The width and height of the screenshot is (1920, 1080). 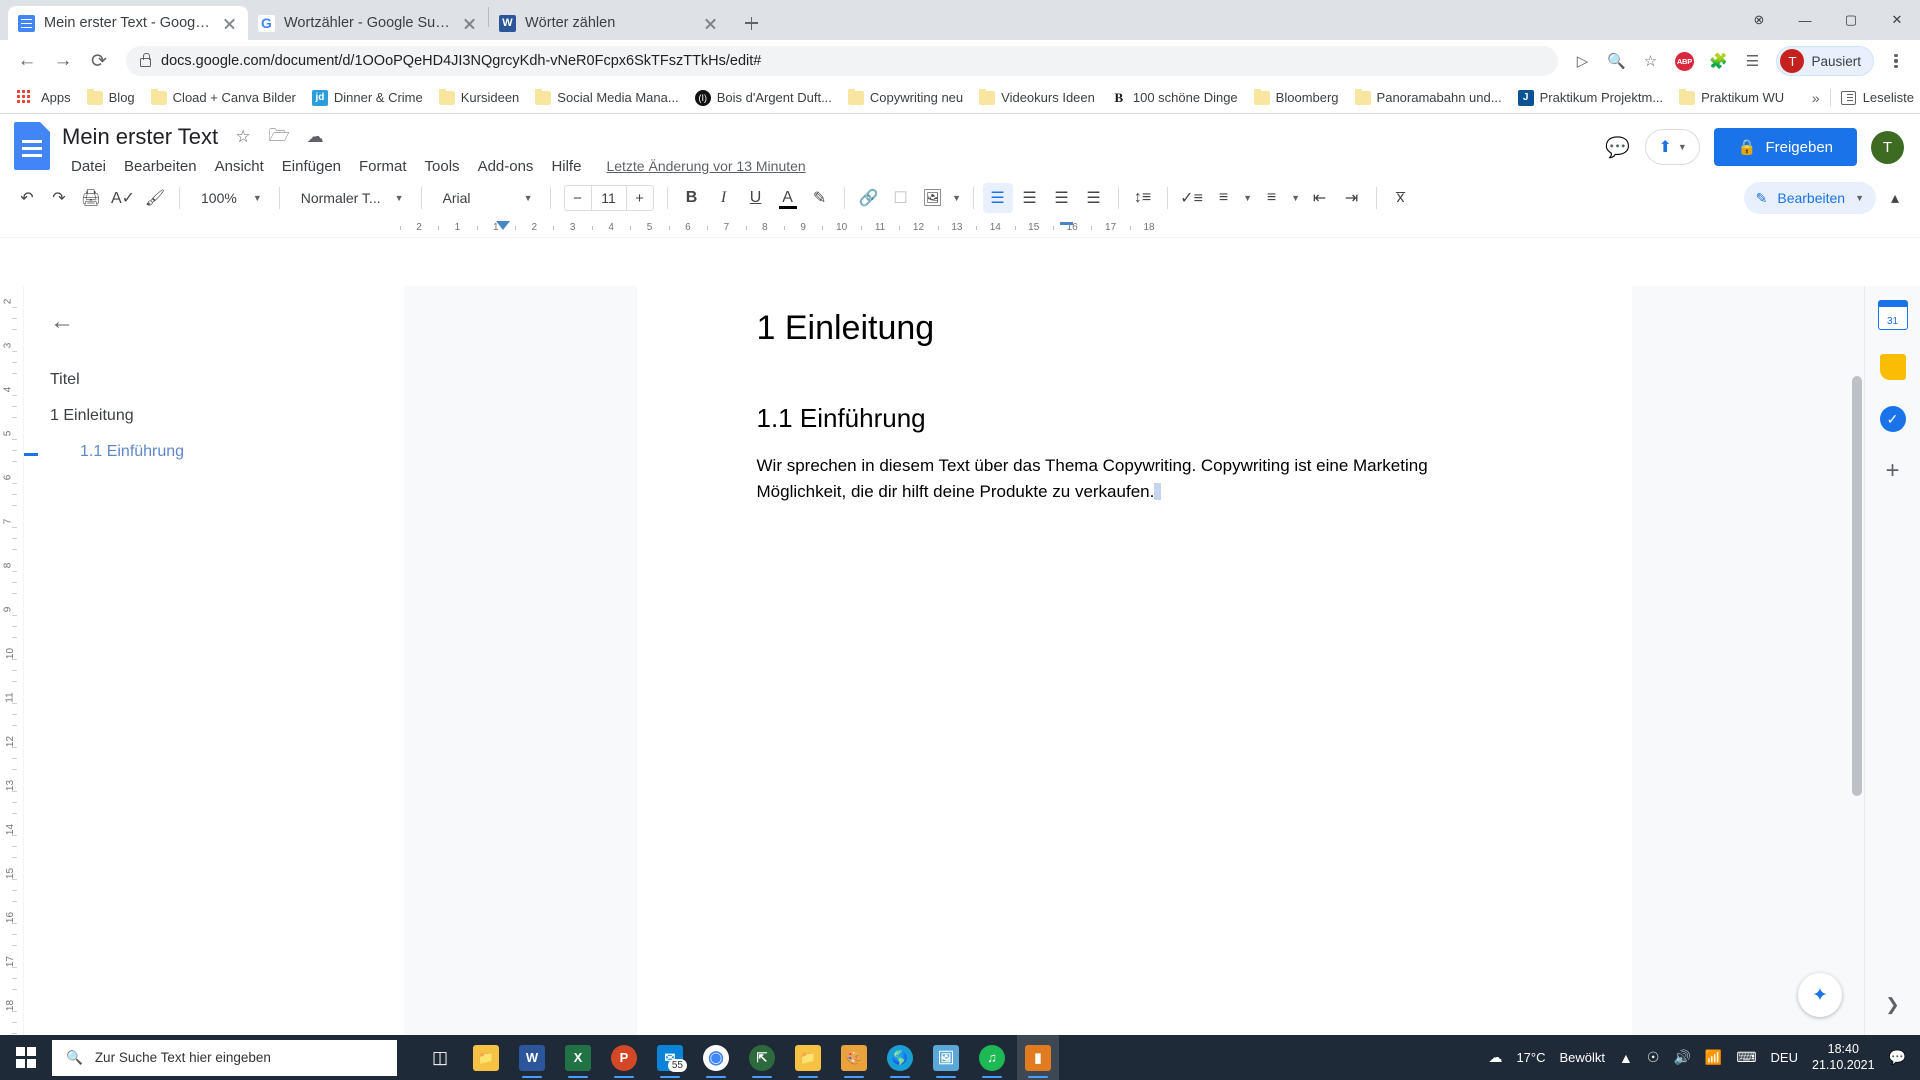 I want to click on chevron-right-icon: ❯, so click(x=1892, y=1005).